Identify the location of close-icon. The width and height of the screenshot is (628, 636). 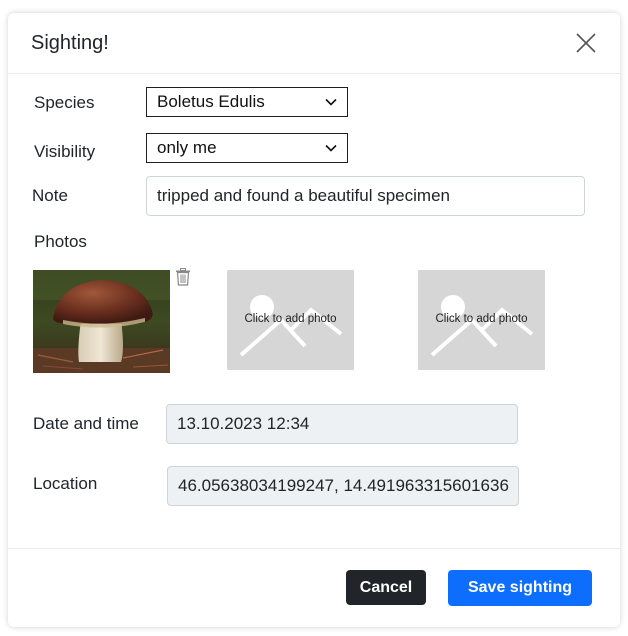
(586, 43).